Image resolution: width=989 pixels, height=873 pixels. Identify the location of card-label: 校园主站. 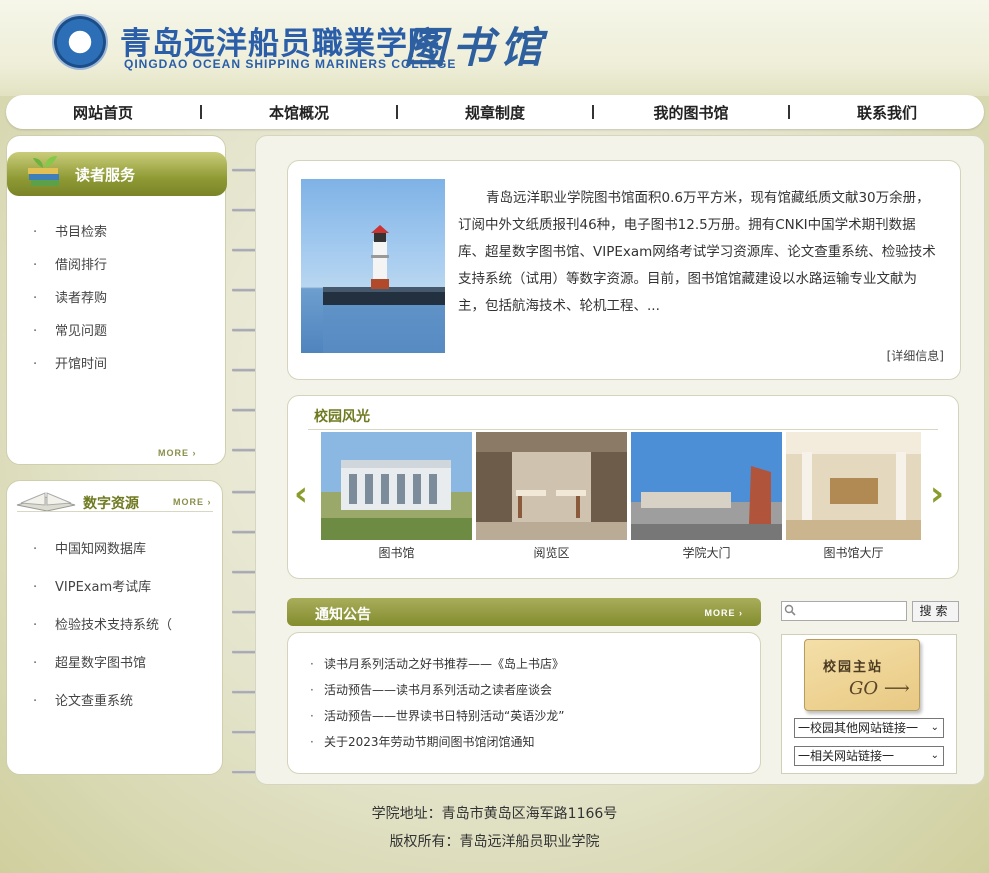
(853, 667).